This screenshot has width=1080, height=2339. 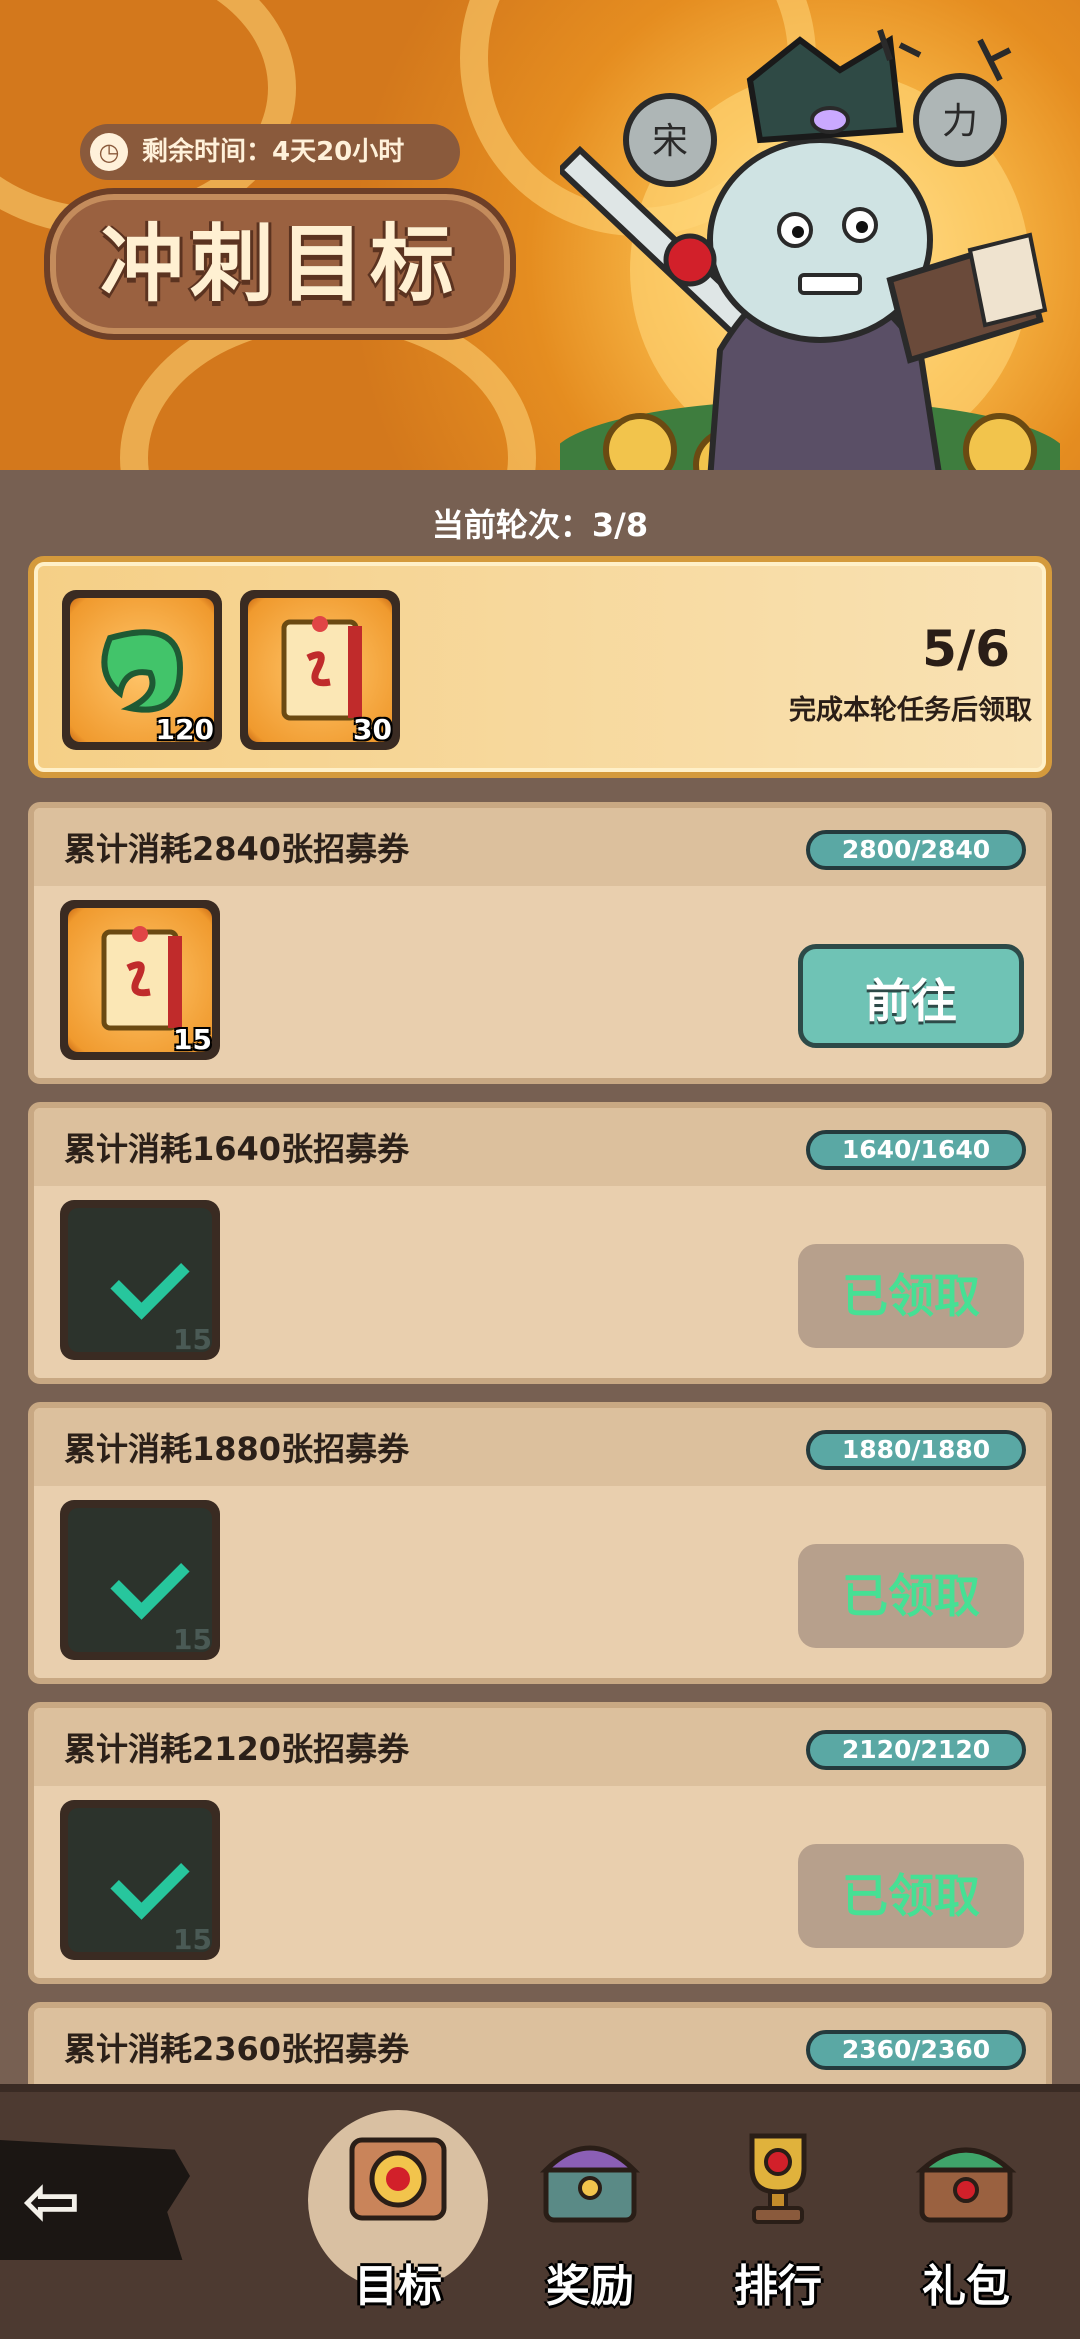 What do you see at coordinates (910, 710) in the screenshot?
I see `round-reward-note: 完成本轮任务后领取` at bounding box center [910, 710].